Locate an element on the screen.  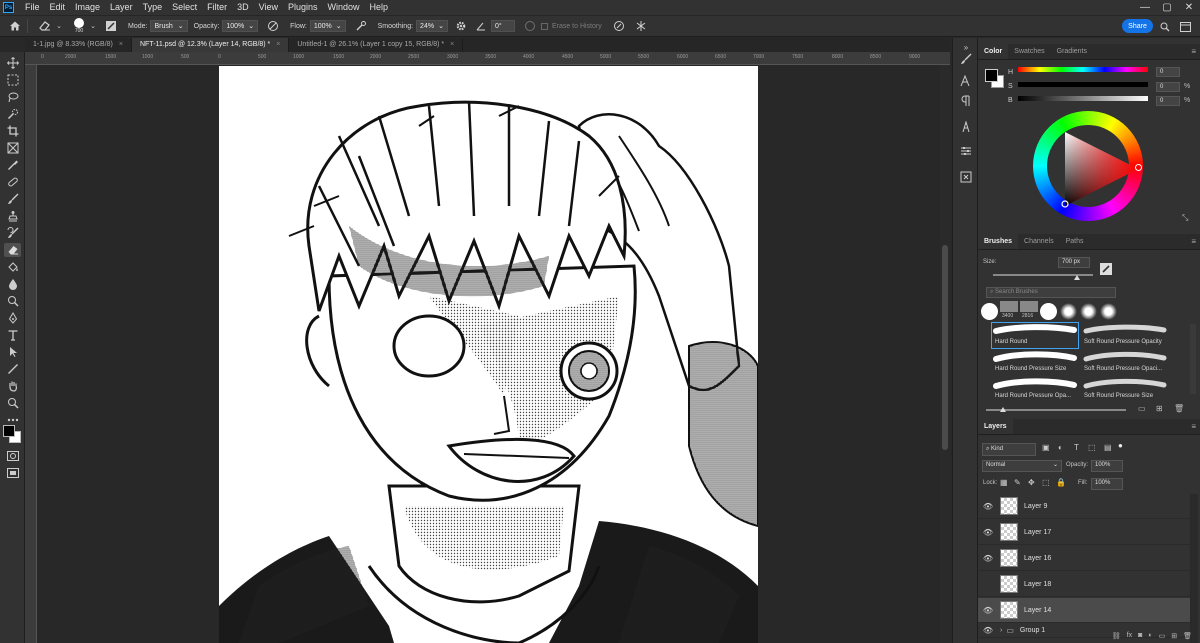
angle-icon is located at coordinates (481, 26).